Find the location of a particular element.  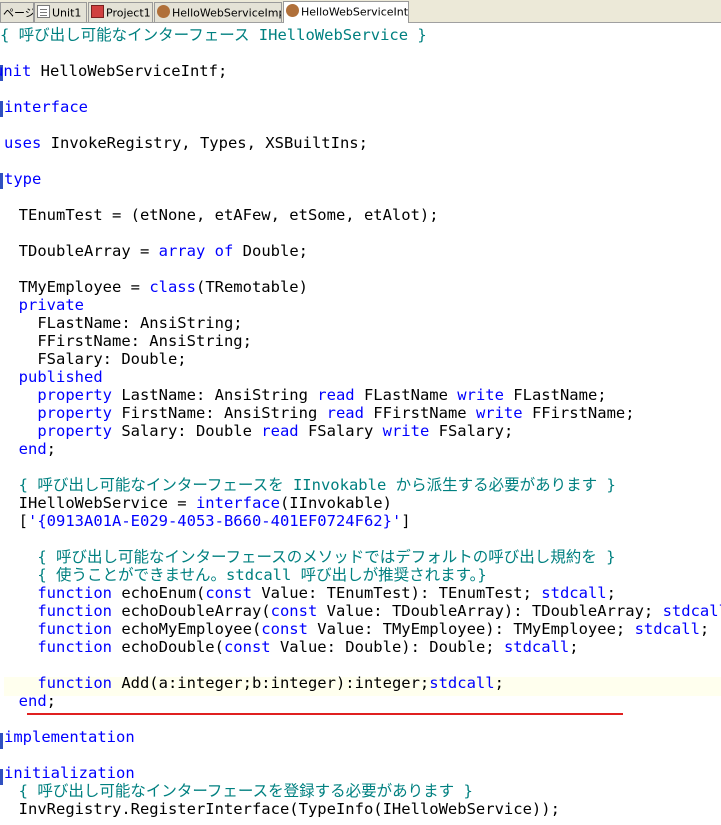

code-line-15: TMyEmployee = class(TRemotable) is located at coordinates (154, 287).